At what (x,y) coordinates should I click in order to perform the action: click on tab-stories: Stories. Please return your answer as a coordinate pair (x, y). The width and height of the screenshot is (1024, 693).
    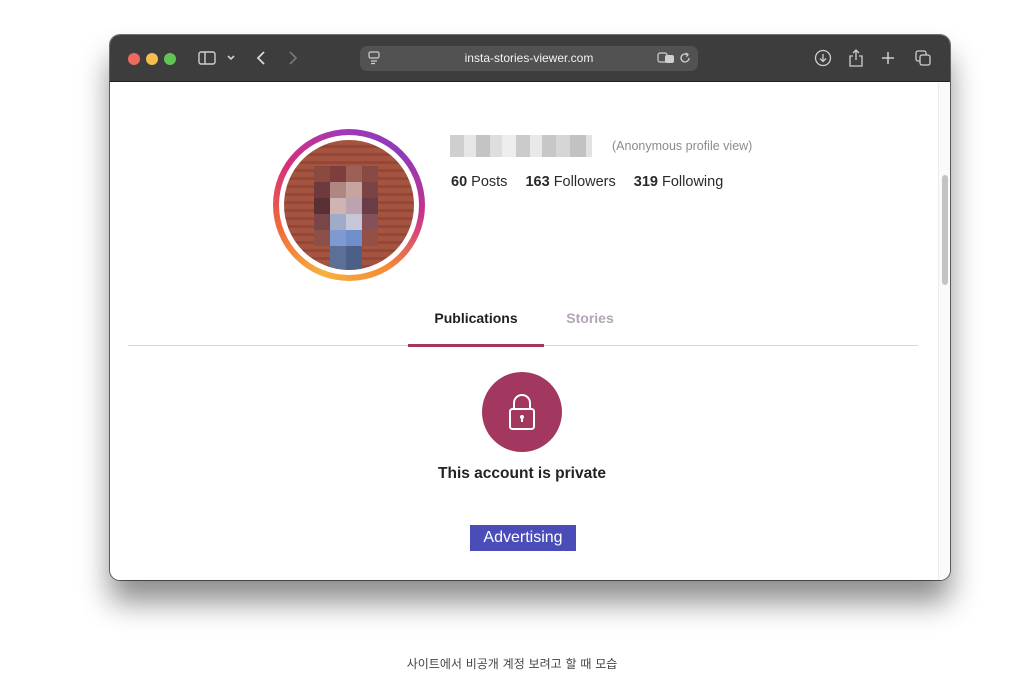
    Looking at the image, I should click on (590, 318).